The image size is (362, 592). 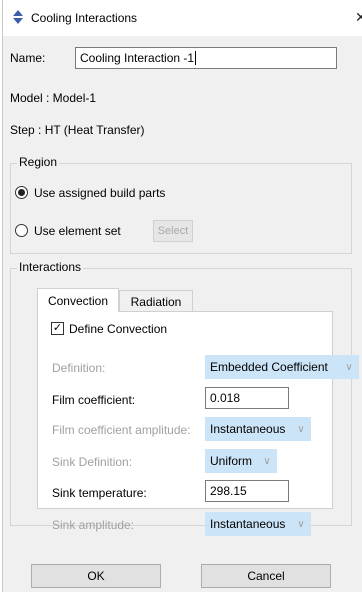 What do you see at coordinates (228, 491) in the screenshot?
I see `sink-temperature-value: 298.15` at bounding box center [228, 491].